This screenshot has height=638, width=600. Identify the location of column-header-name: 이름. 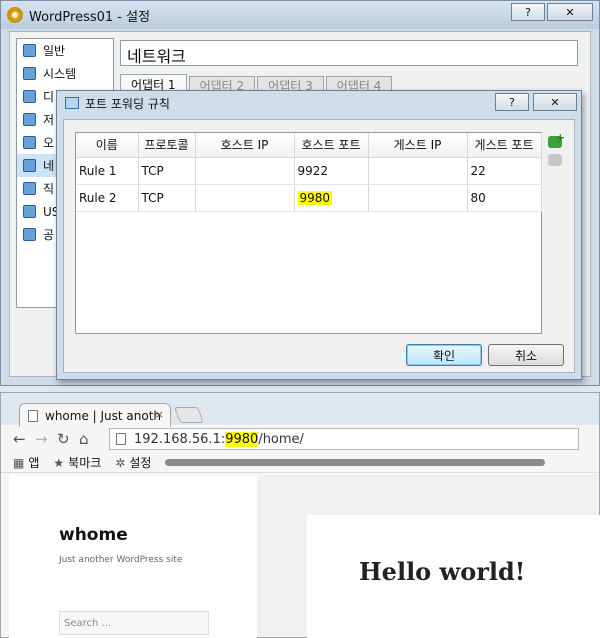
(107, 145).